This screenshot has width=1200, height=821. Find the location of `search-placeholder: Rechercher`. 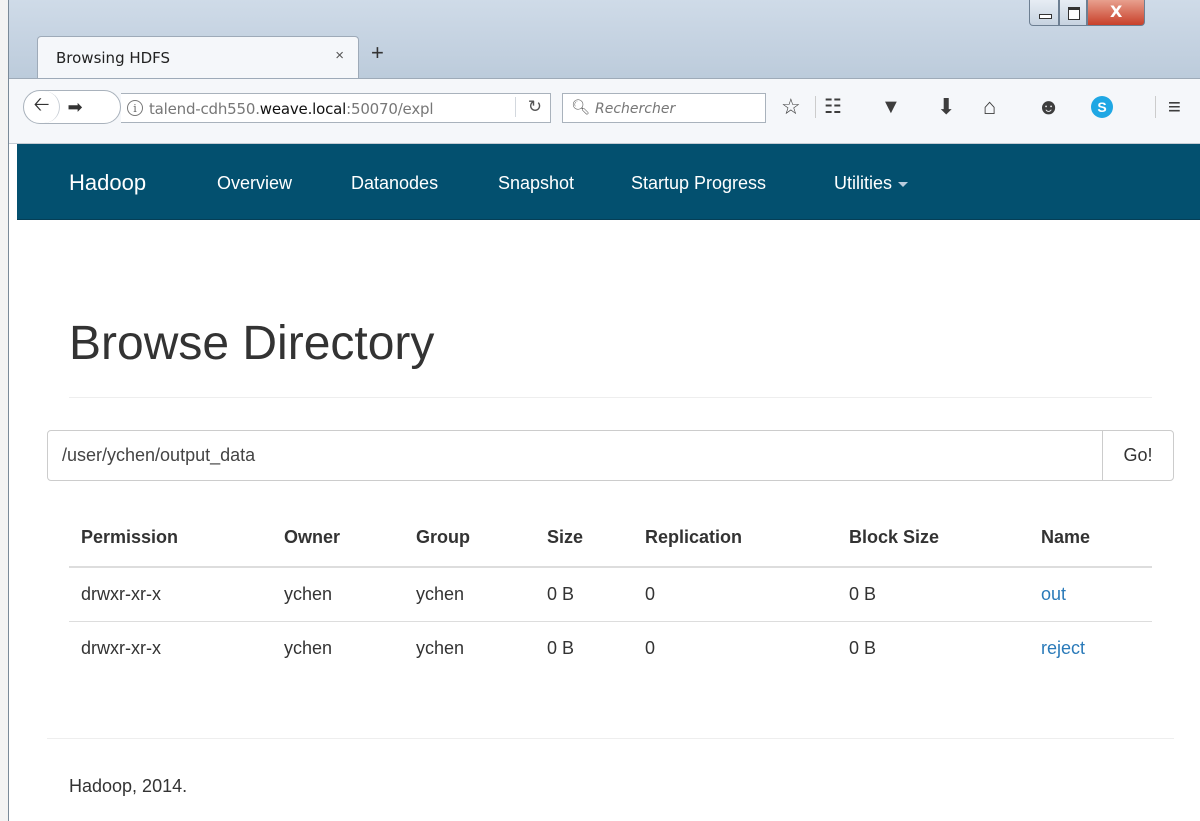

search-placeholder: Rechercher is located at coordinates (635, 109).